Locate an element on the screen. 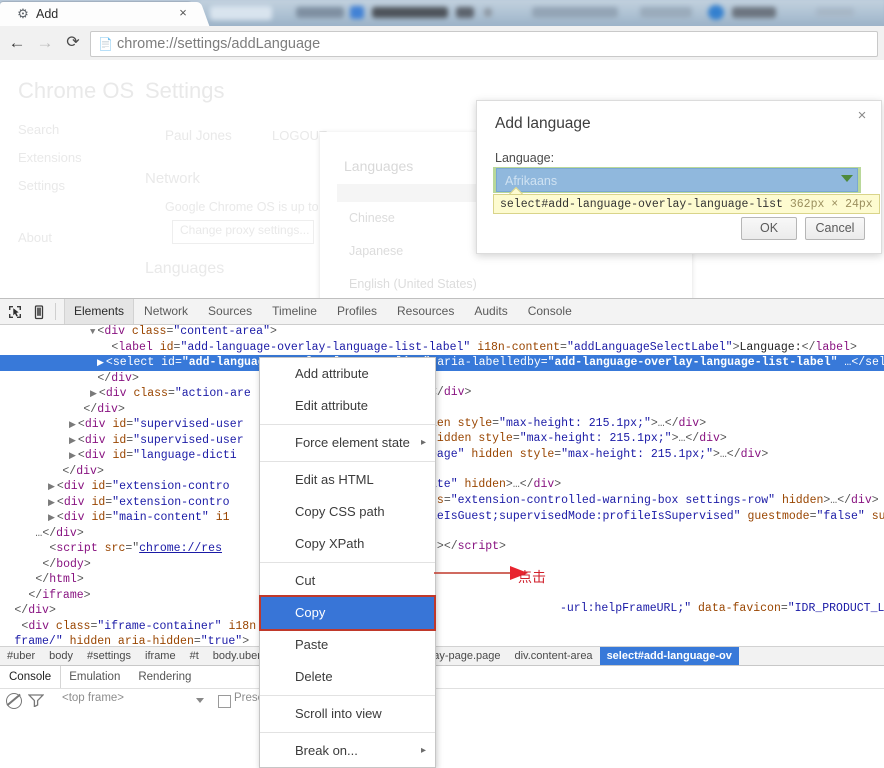 The width and height of the screenshot is (884, 768). menu-item-label: Paste is located at coordinates (312, 644).